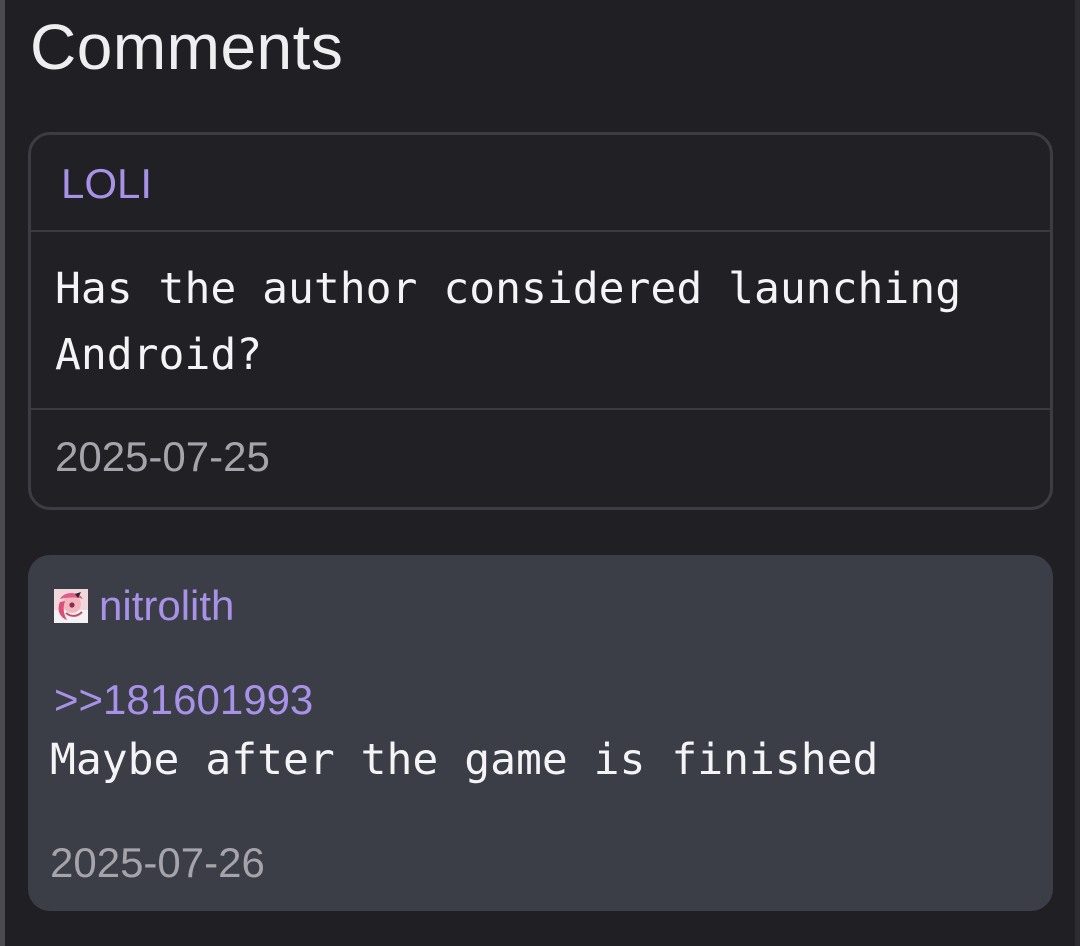 This screenshot has height=946, width=1080. I want to click on reply-text: Maybe after the game is finished, so click(464, 760).